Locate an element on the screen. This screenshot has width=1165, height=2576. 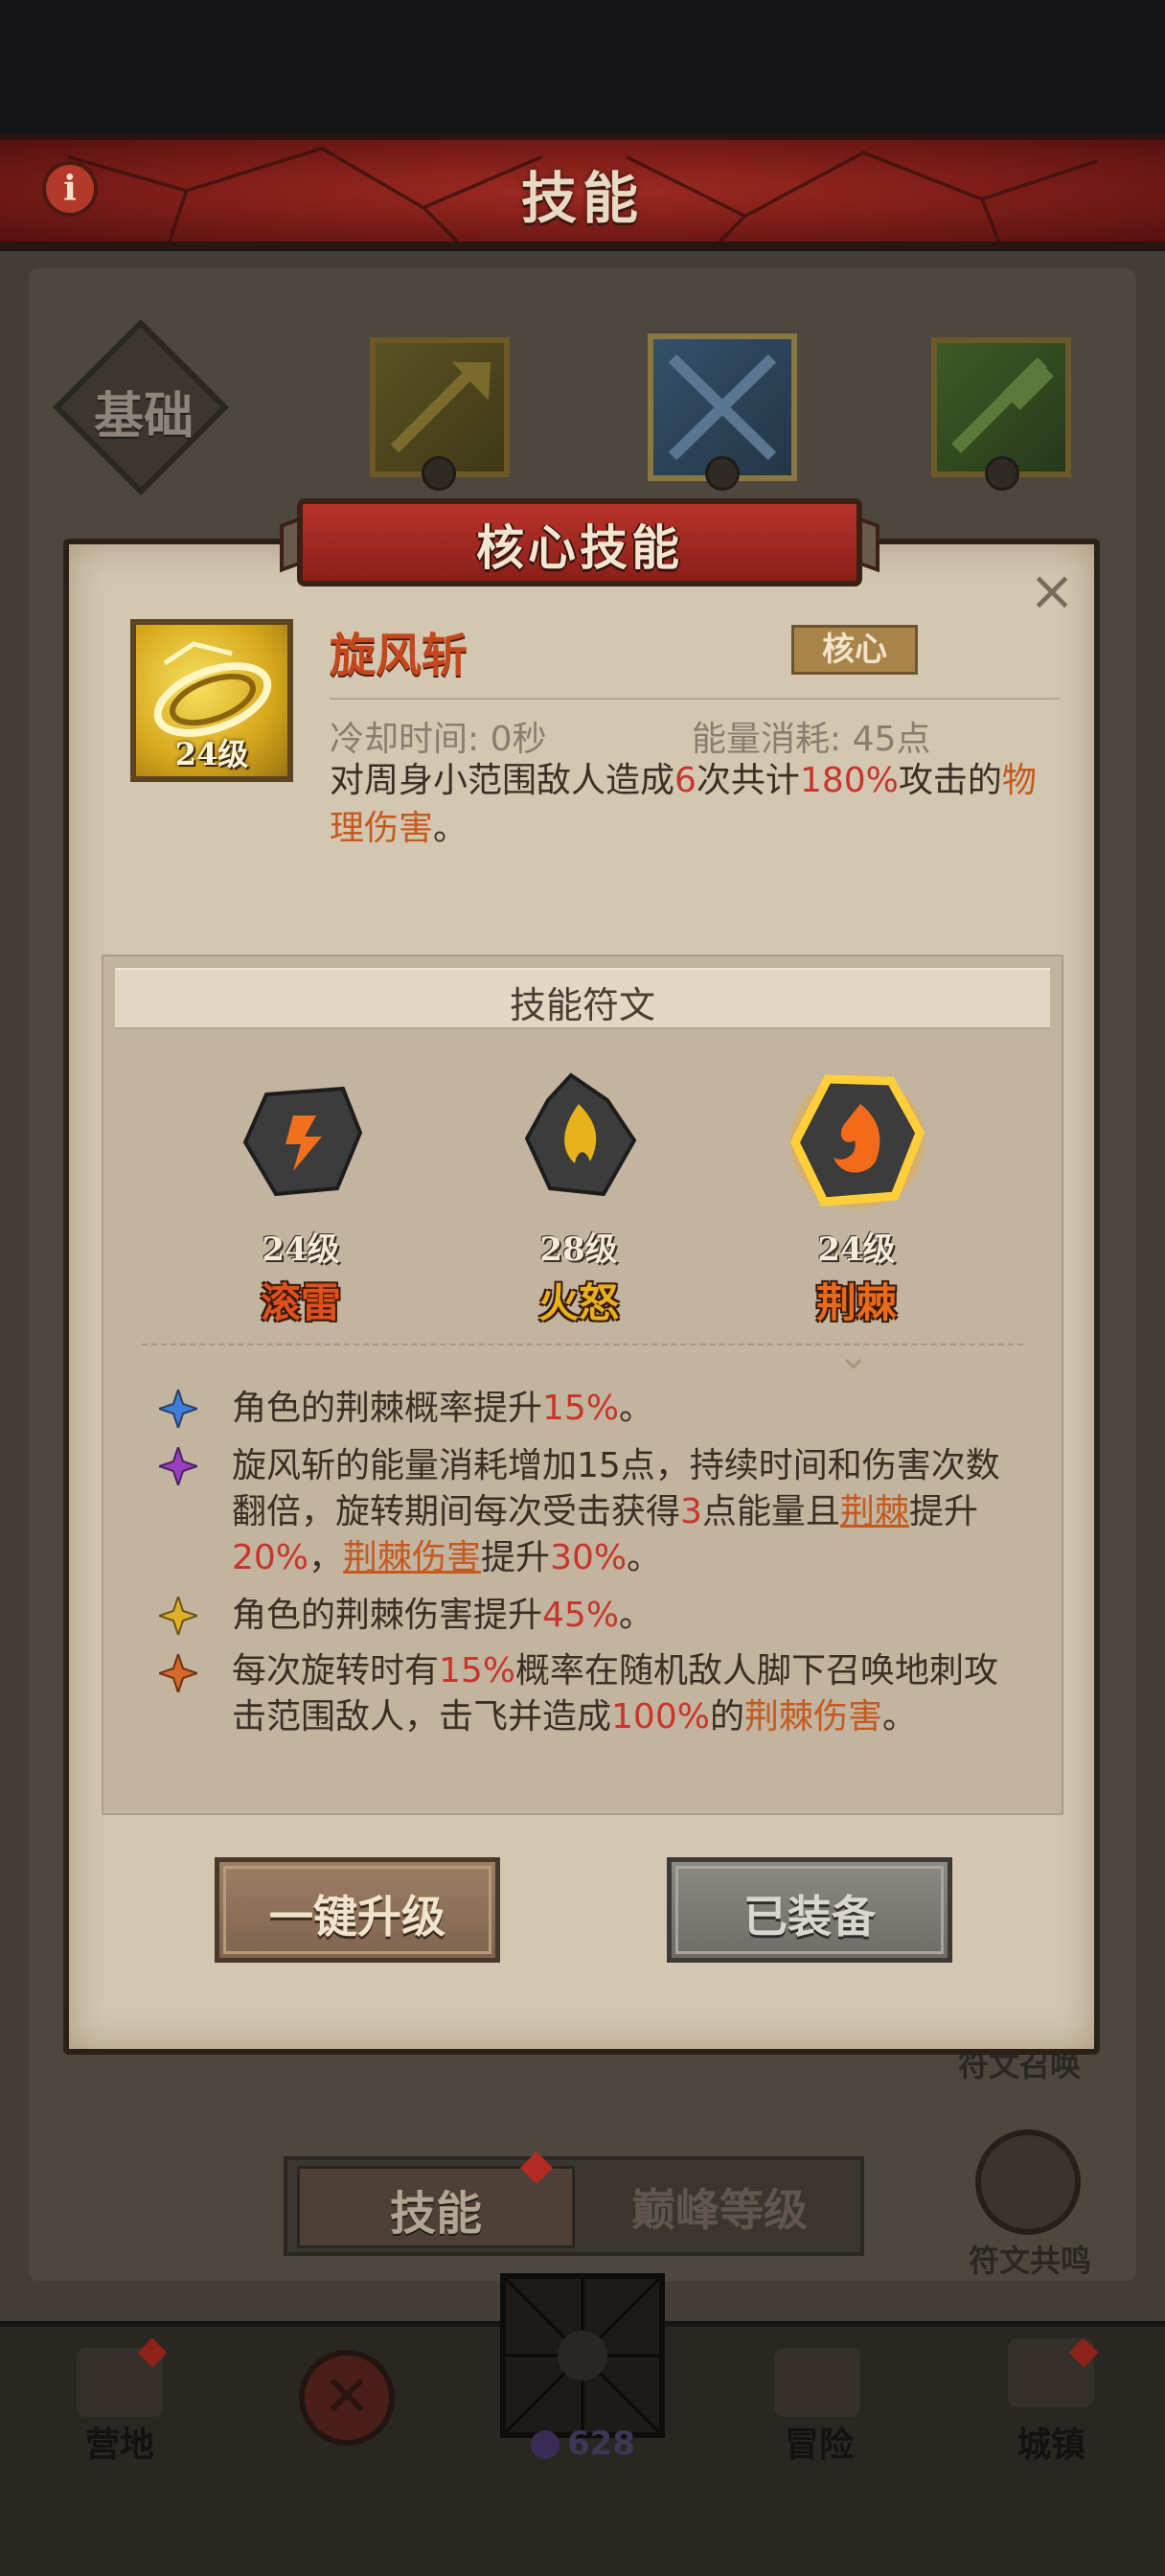
rune-thorns-selected is located at coordinates (857, 1141).